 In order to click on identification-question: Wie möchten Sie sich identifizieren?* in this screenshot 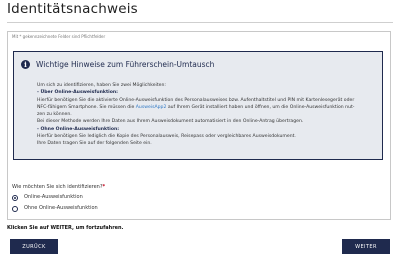, I will do `click(58, 187)`.